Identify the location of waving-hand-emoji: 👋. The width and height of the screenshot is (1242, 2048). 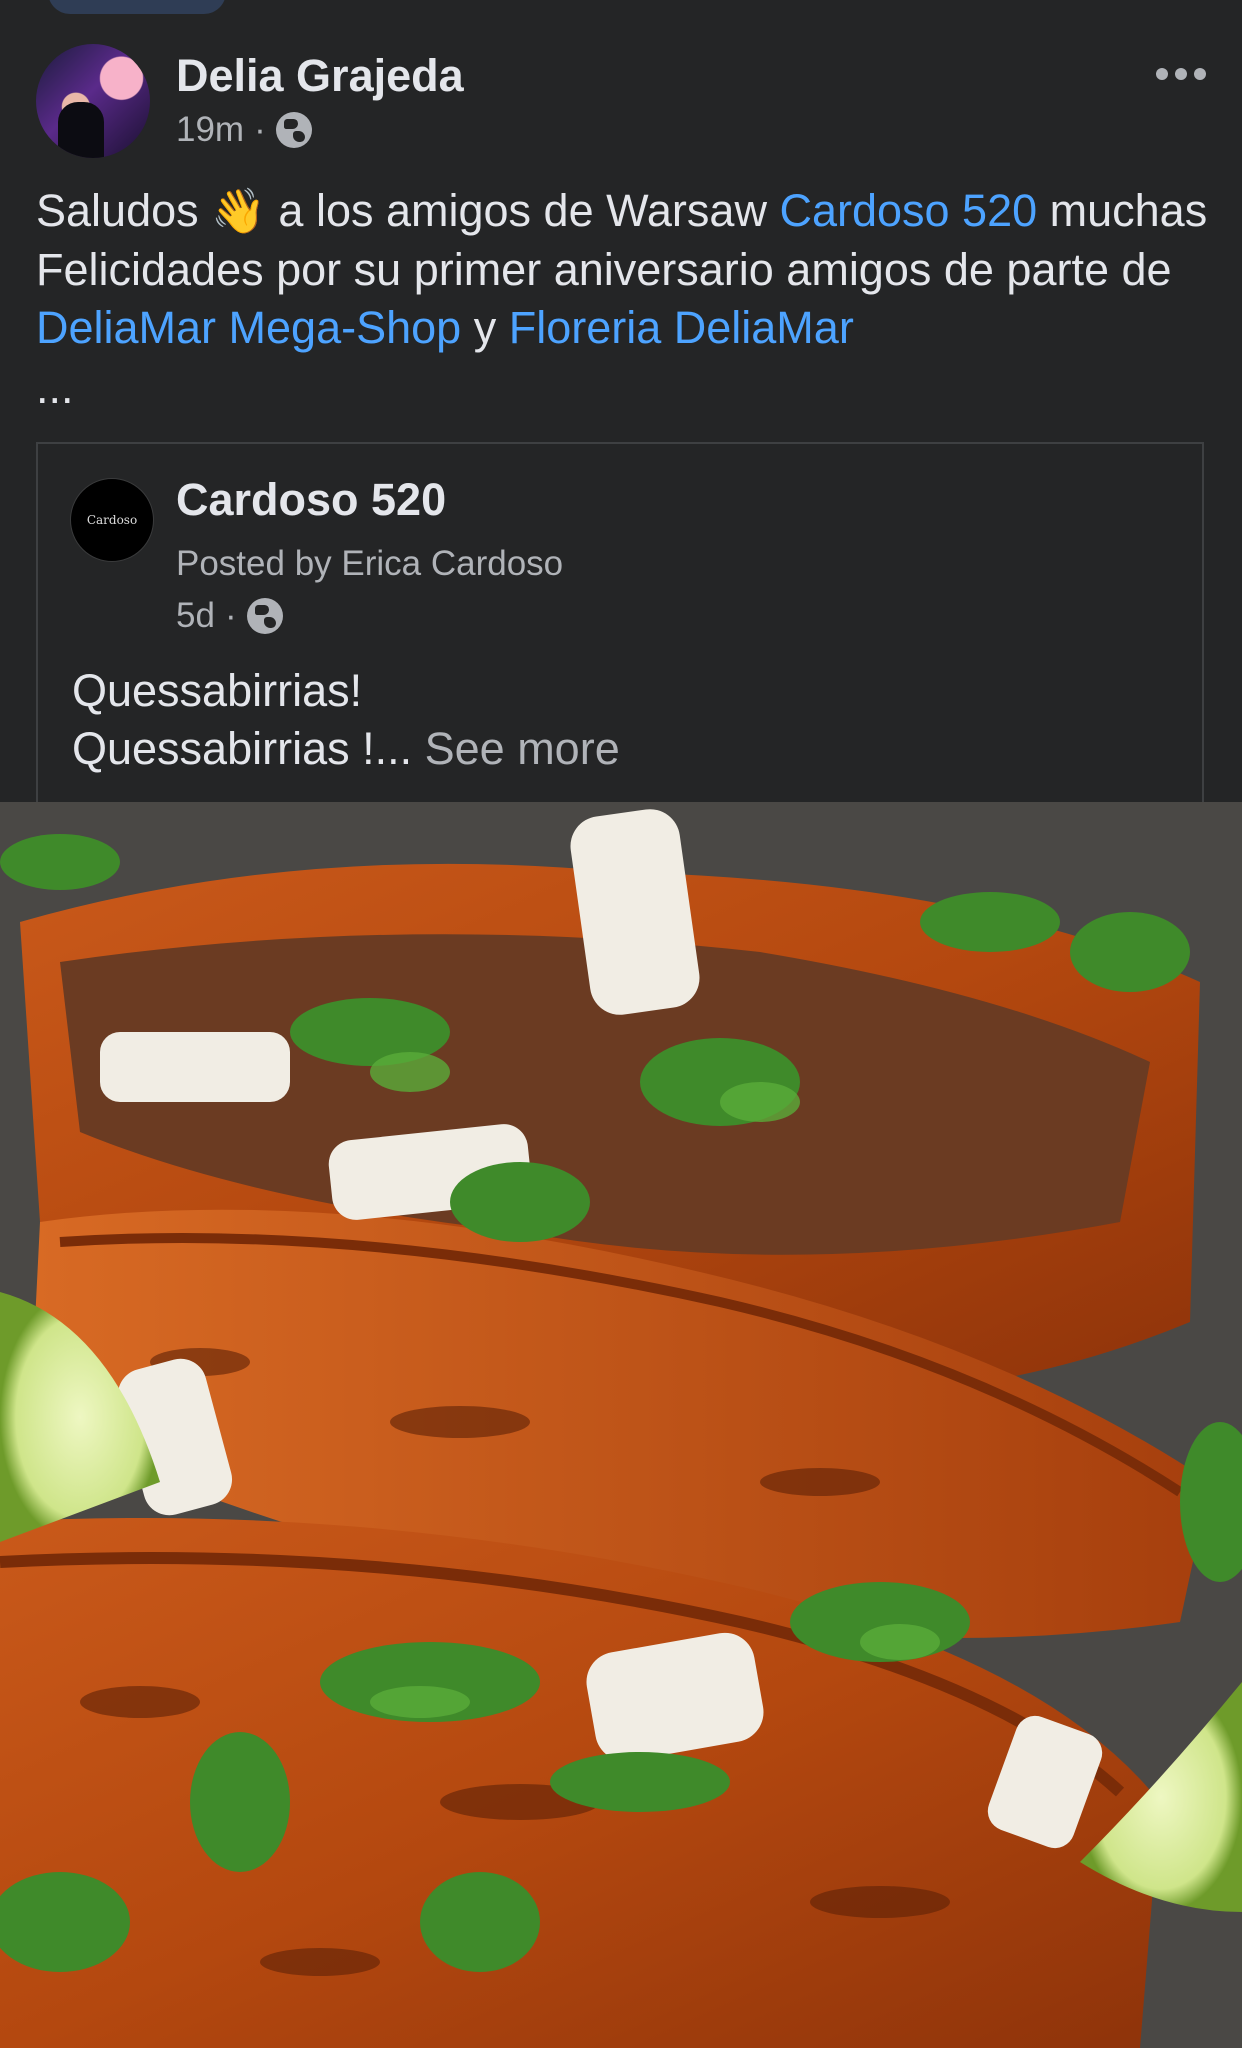
(238, 211).